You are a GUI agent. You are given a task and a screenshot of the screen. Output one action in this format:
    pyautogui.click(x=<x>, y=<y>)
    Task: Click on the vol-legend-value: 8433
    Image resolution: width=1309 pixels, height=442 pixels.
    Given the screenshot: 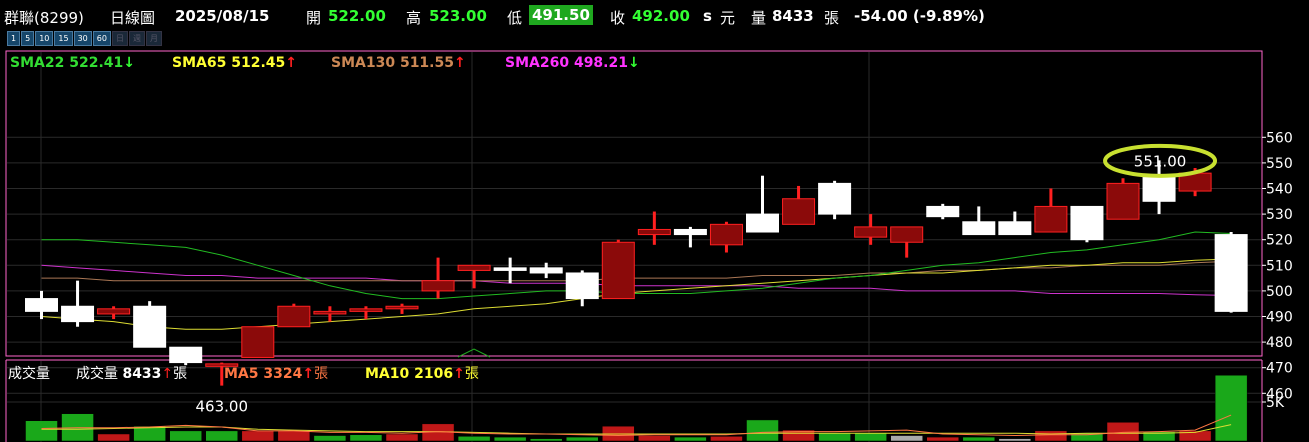 What is the action you would take?
    pyautogui.click(x=142, y=374)
    